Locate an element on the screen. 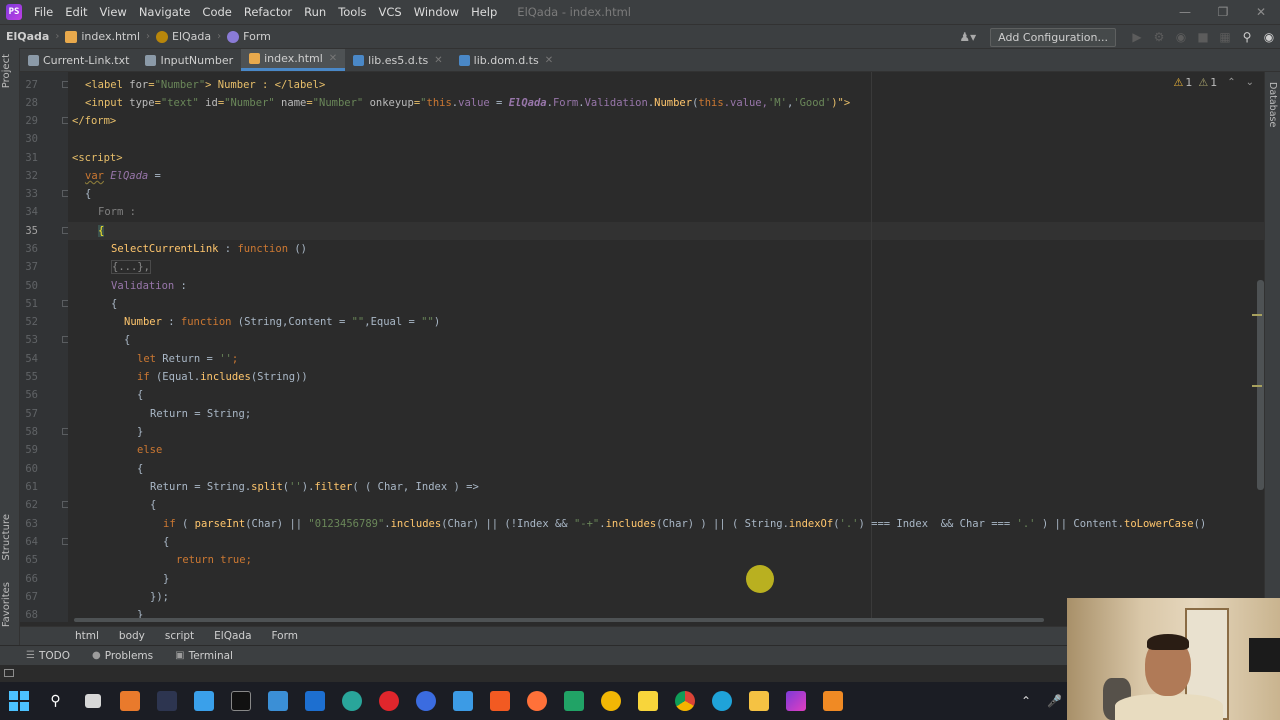 Image resolution: width=1280 pixels, height=720 pixels. problems-button: ● Problems is located at coordinates (122, 656).